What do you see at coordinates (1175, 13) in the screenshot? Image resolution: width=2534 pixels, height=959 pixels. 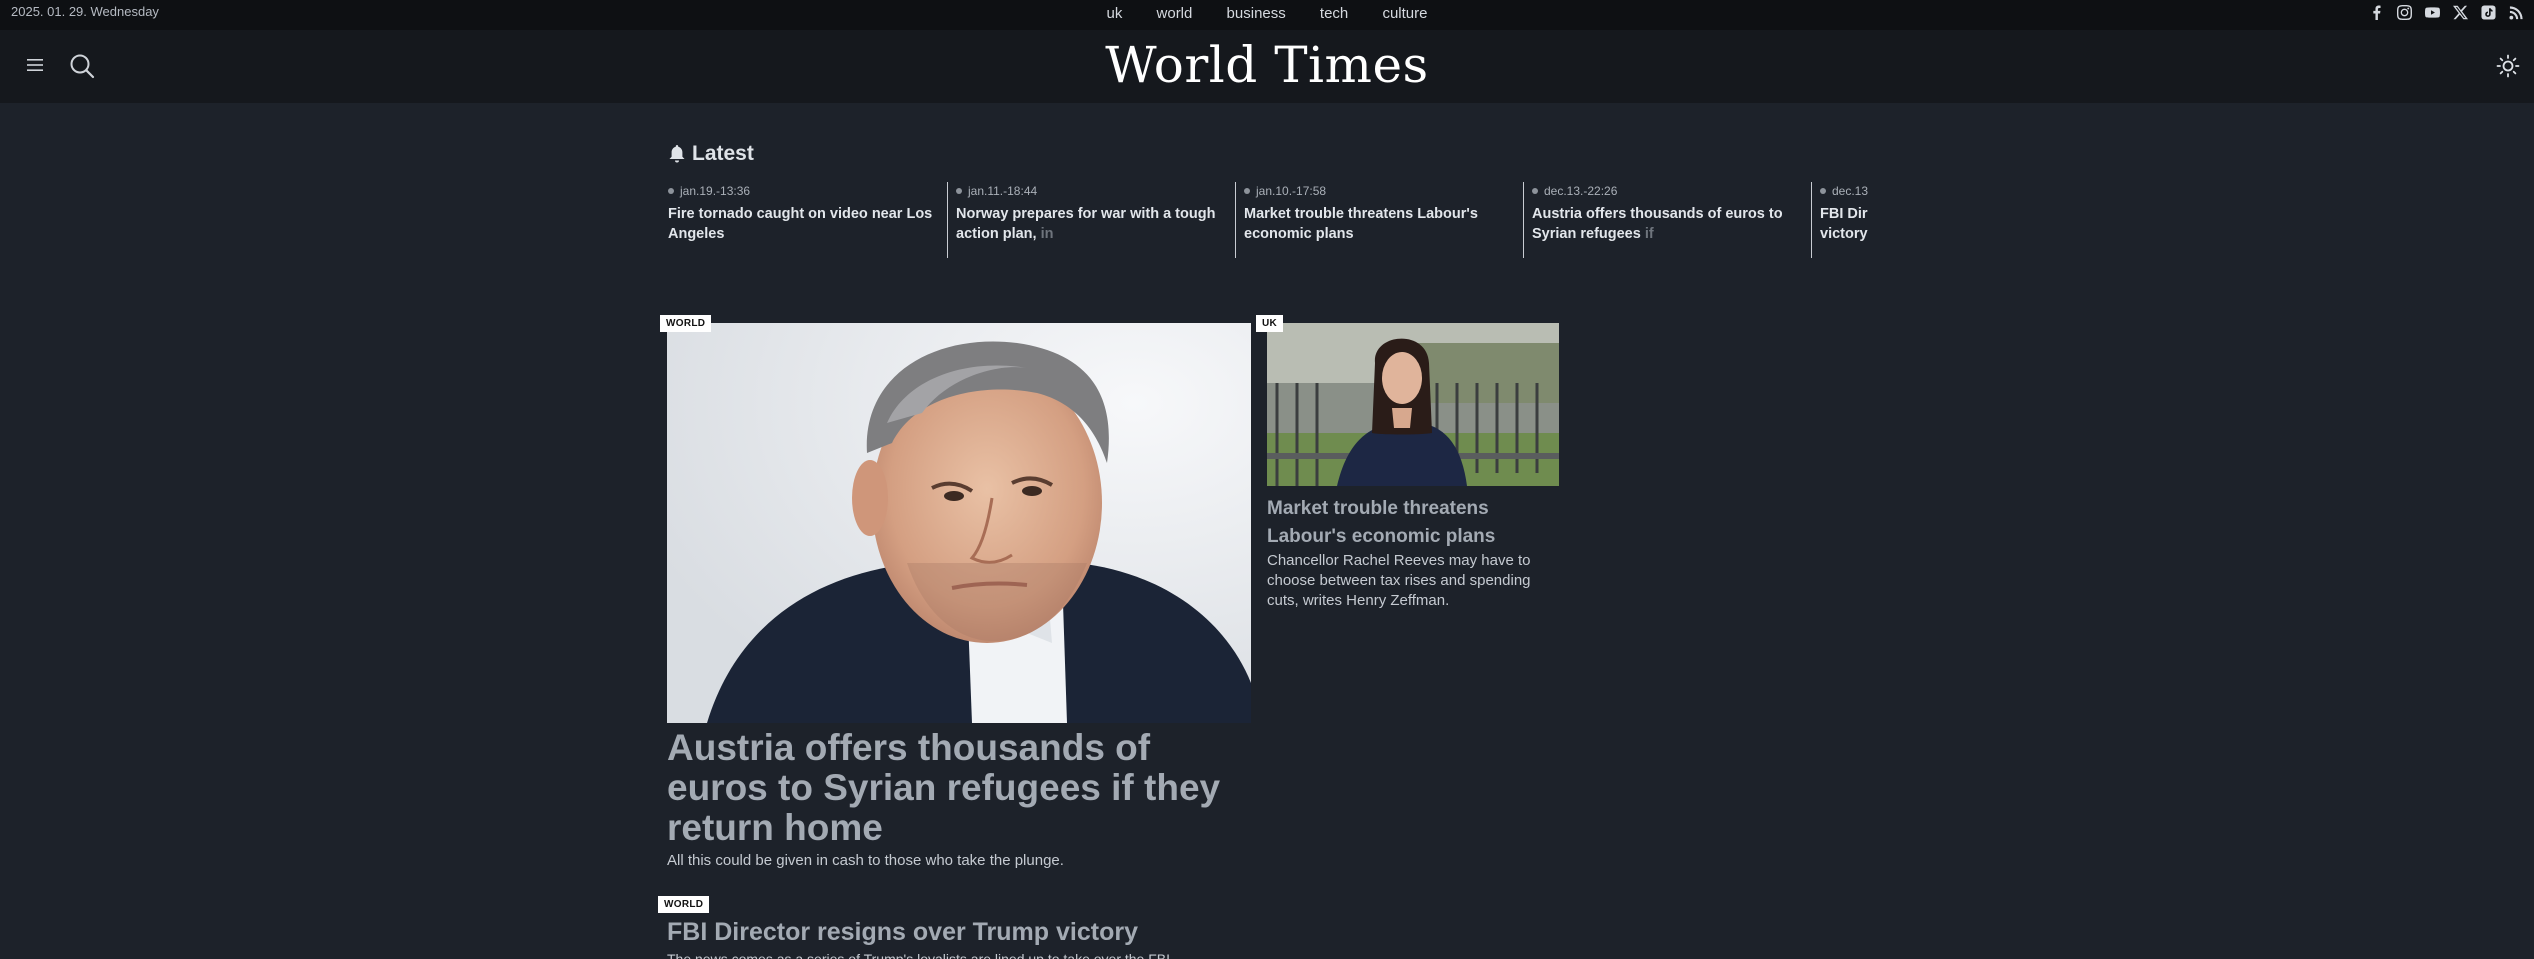 I see `nav-link-world: world` at bounding box center [1175, 13].